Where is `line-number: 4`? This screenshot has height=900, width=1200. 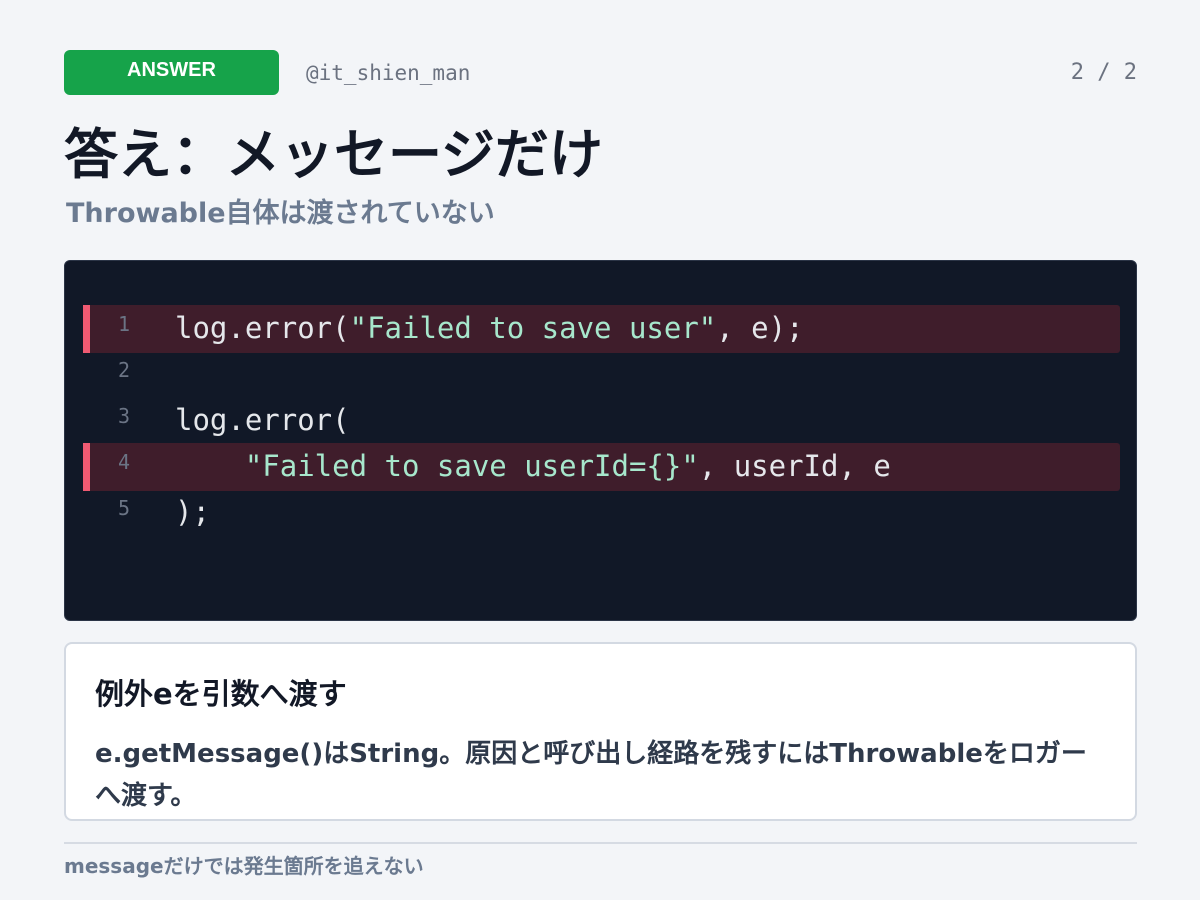
line-number: 4 is located at coordinates (124, 462).